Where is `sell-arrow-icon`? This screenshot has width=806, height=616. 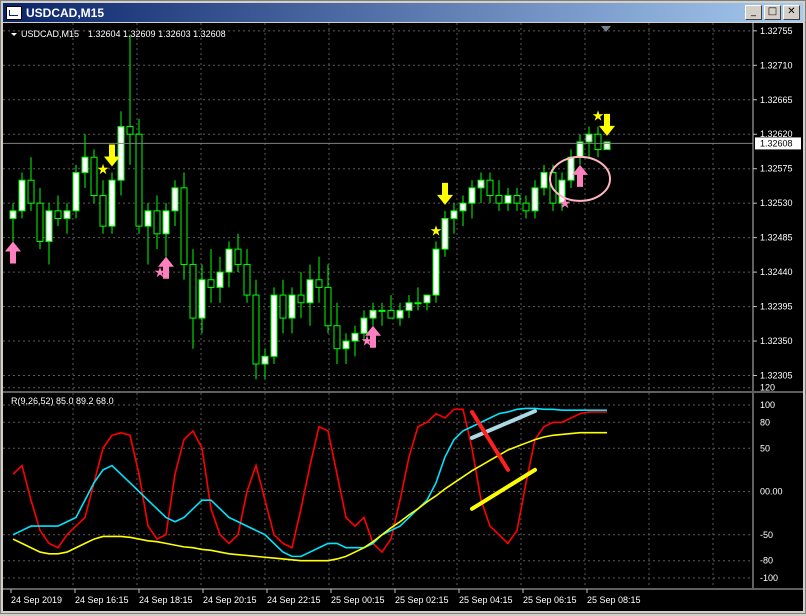 sell-arrow-icon is located at coordinates (445, 193).